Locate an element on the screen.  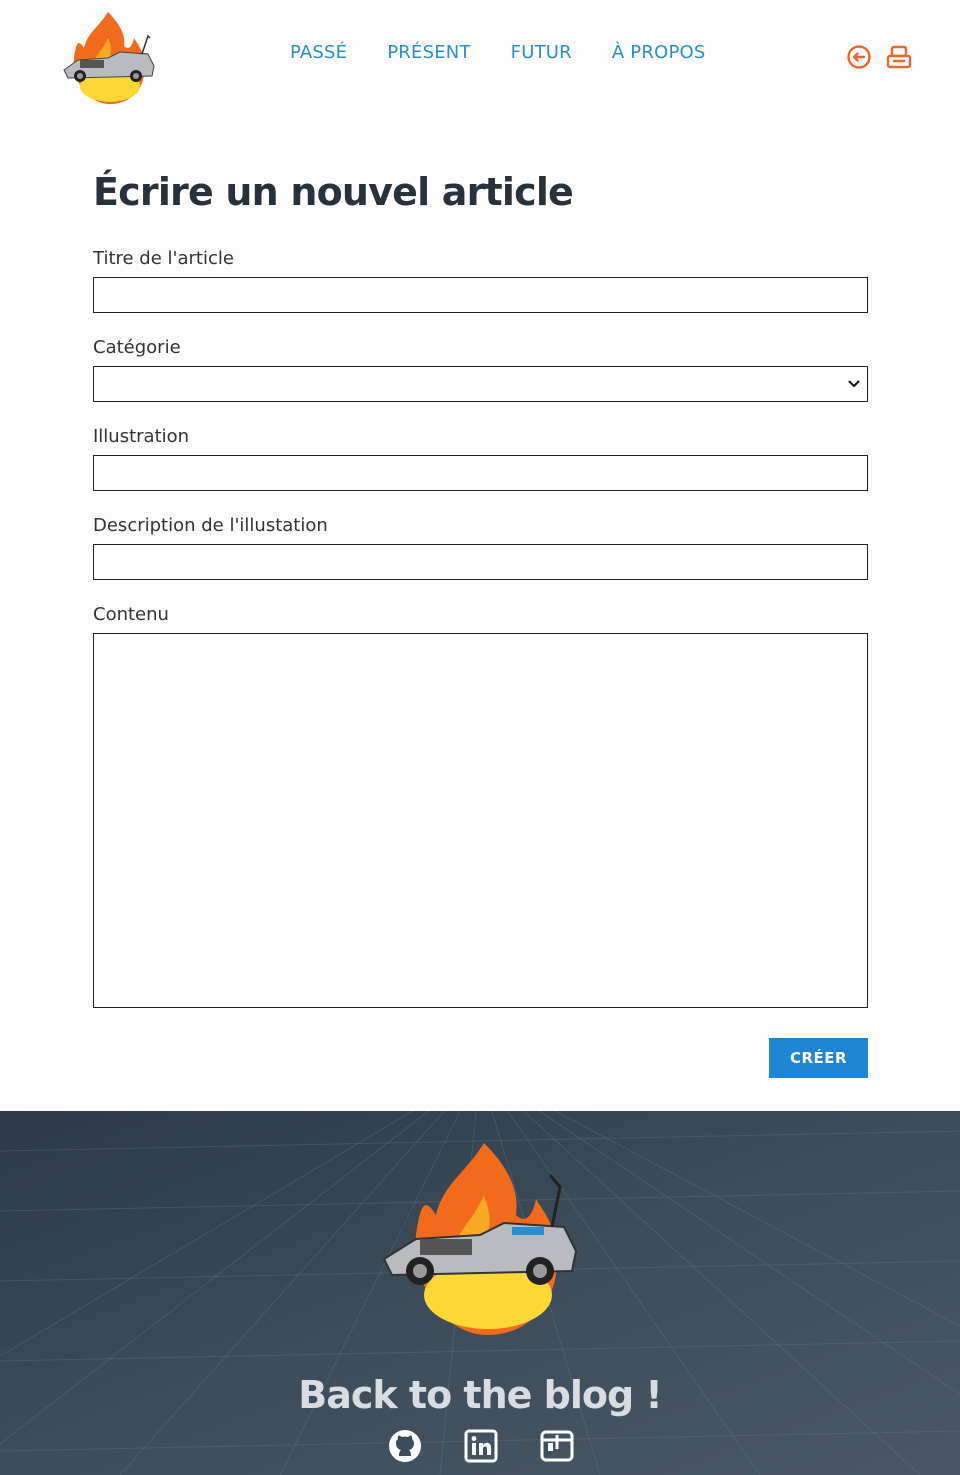
form-actions: CRÉER is located at coordinates (480, 1058).